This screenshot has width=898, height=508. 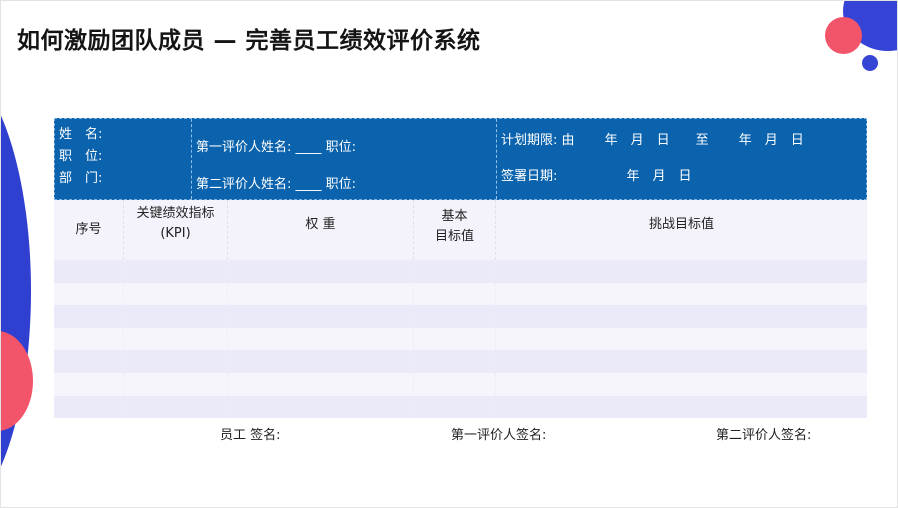 I want to click on employee-name-label: 姓 名:, so click(x=81, y=134).